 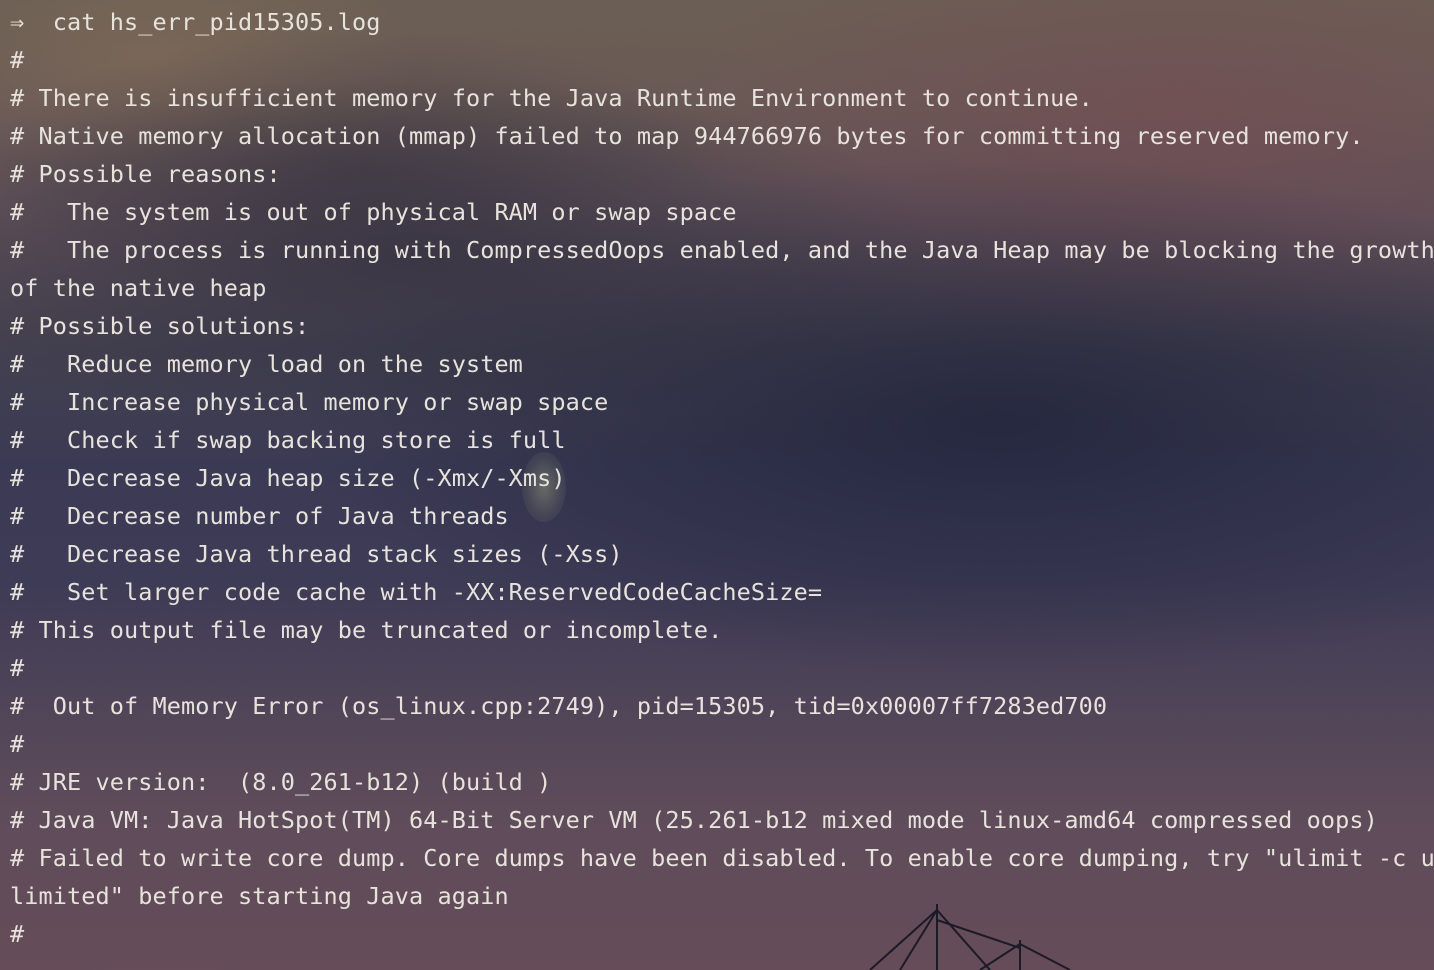 What do you see at coordinates (288, 478) in the screenshot?
I see `output-line: # Decrease Java heap size (-Xmx/-Xms)` at bounding box center [288, 478].